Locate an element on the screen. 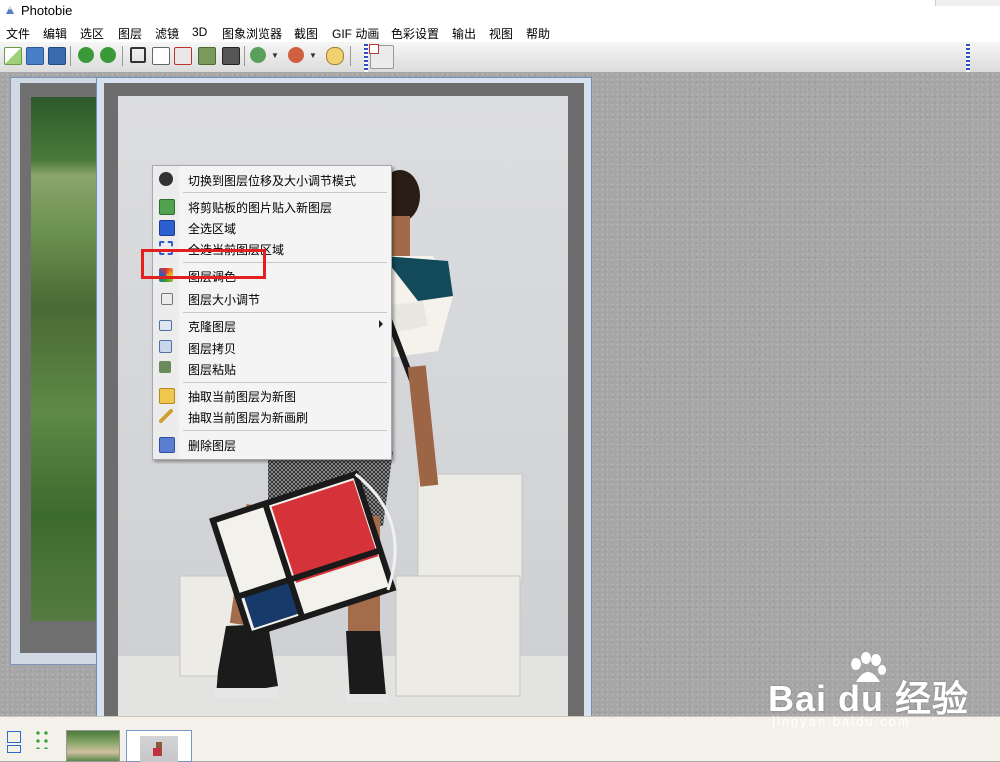 The height and width of the screenshot is (762, 1000). menu-3d: 3D is located at coordinates (199, 32).